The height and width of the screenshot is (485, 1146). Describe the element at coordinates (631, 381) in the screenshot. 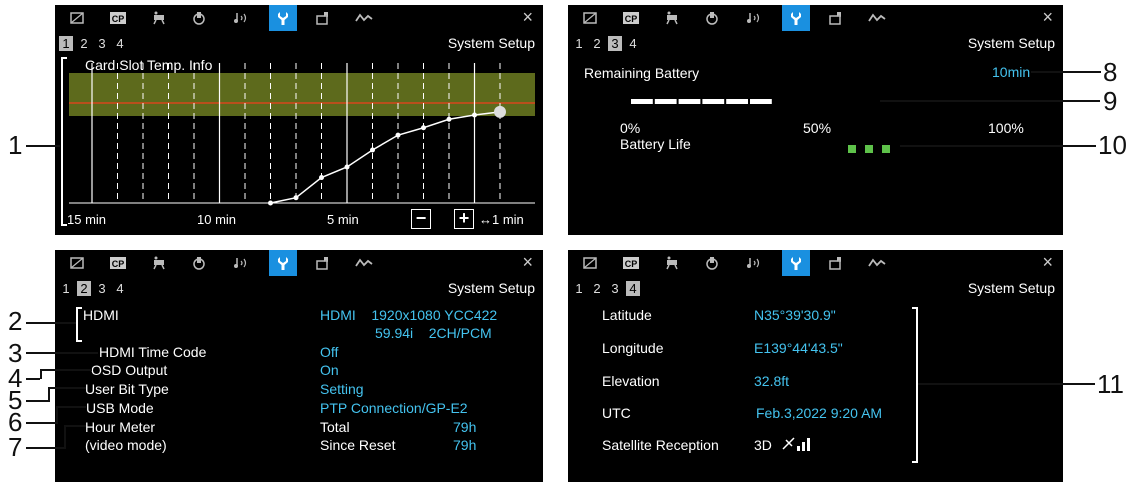

I see `elevation-label: Elevation` at that location.